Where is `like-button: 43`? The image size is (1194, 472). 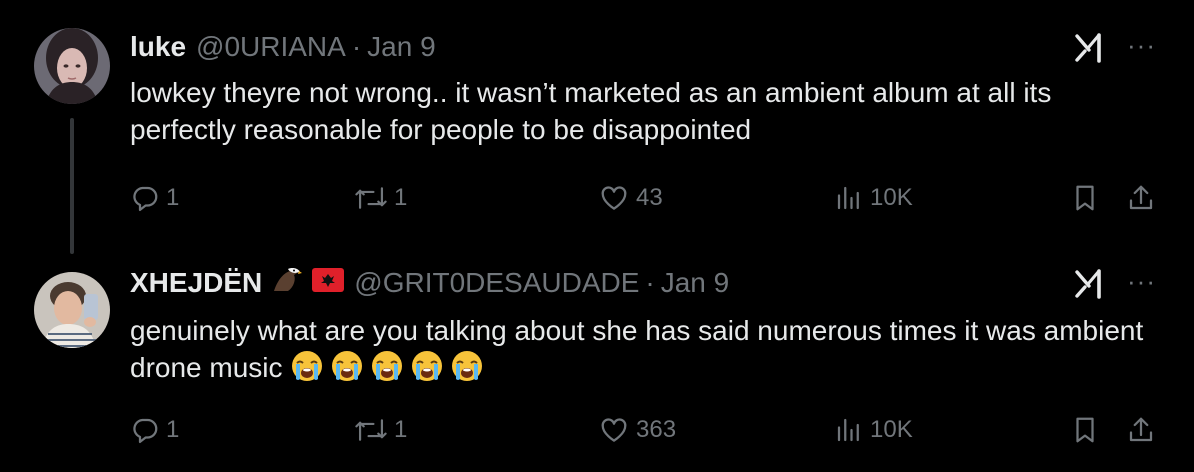
like-button: 43 is located at coordinates (630, 198).